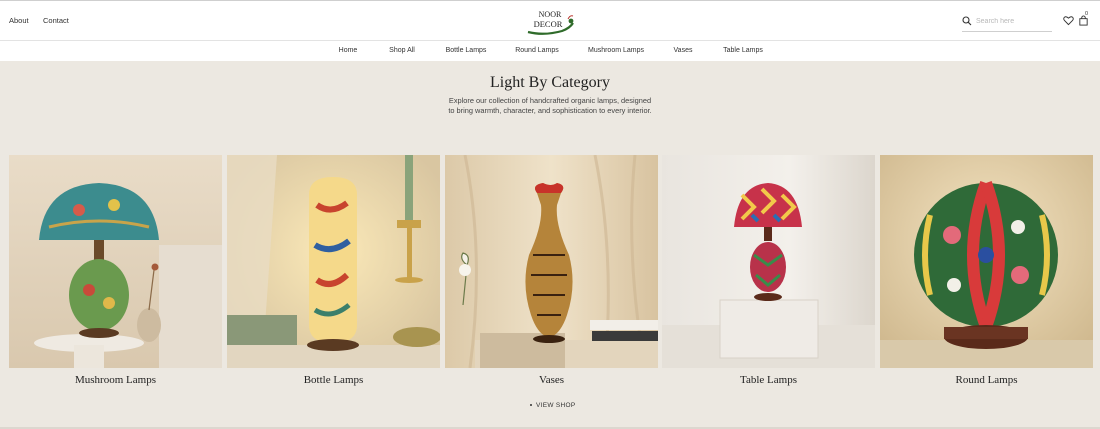 The height and width of the screenshot is (429, 1100). What do you see at coordinates (743, 50) in the screenshot?
I see `nav-item-table-lamps: Table Lamps` at bounding box center [743, 50].